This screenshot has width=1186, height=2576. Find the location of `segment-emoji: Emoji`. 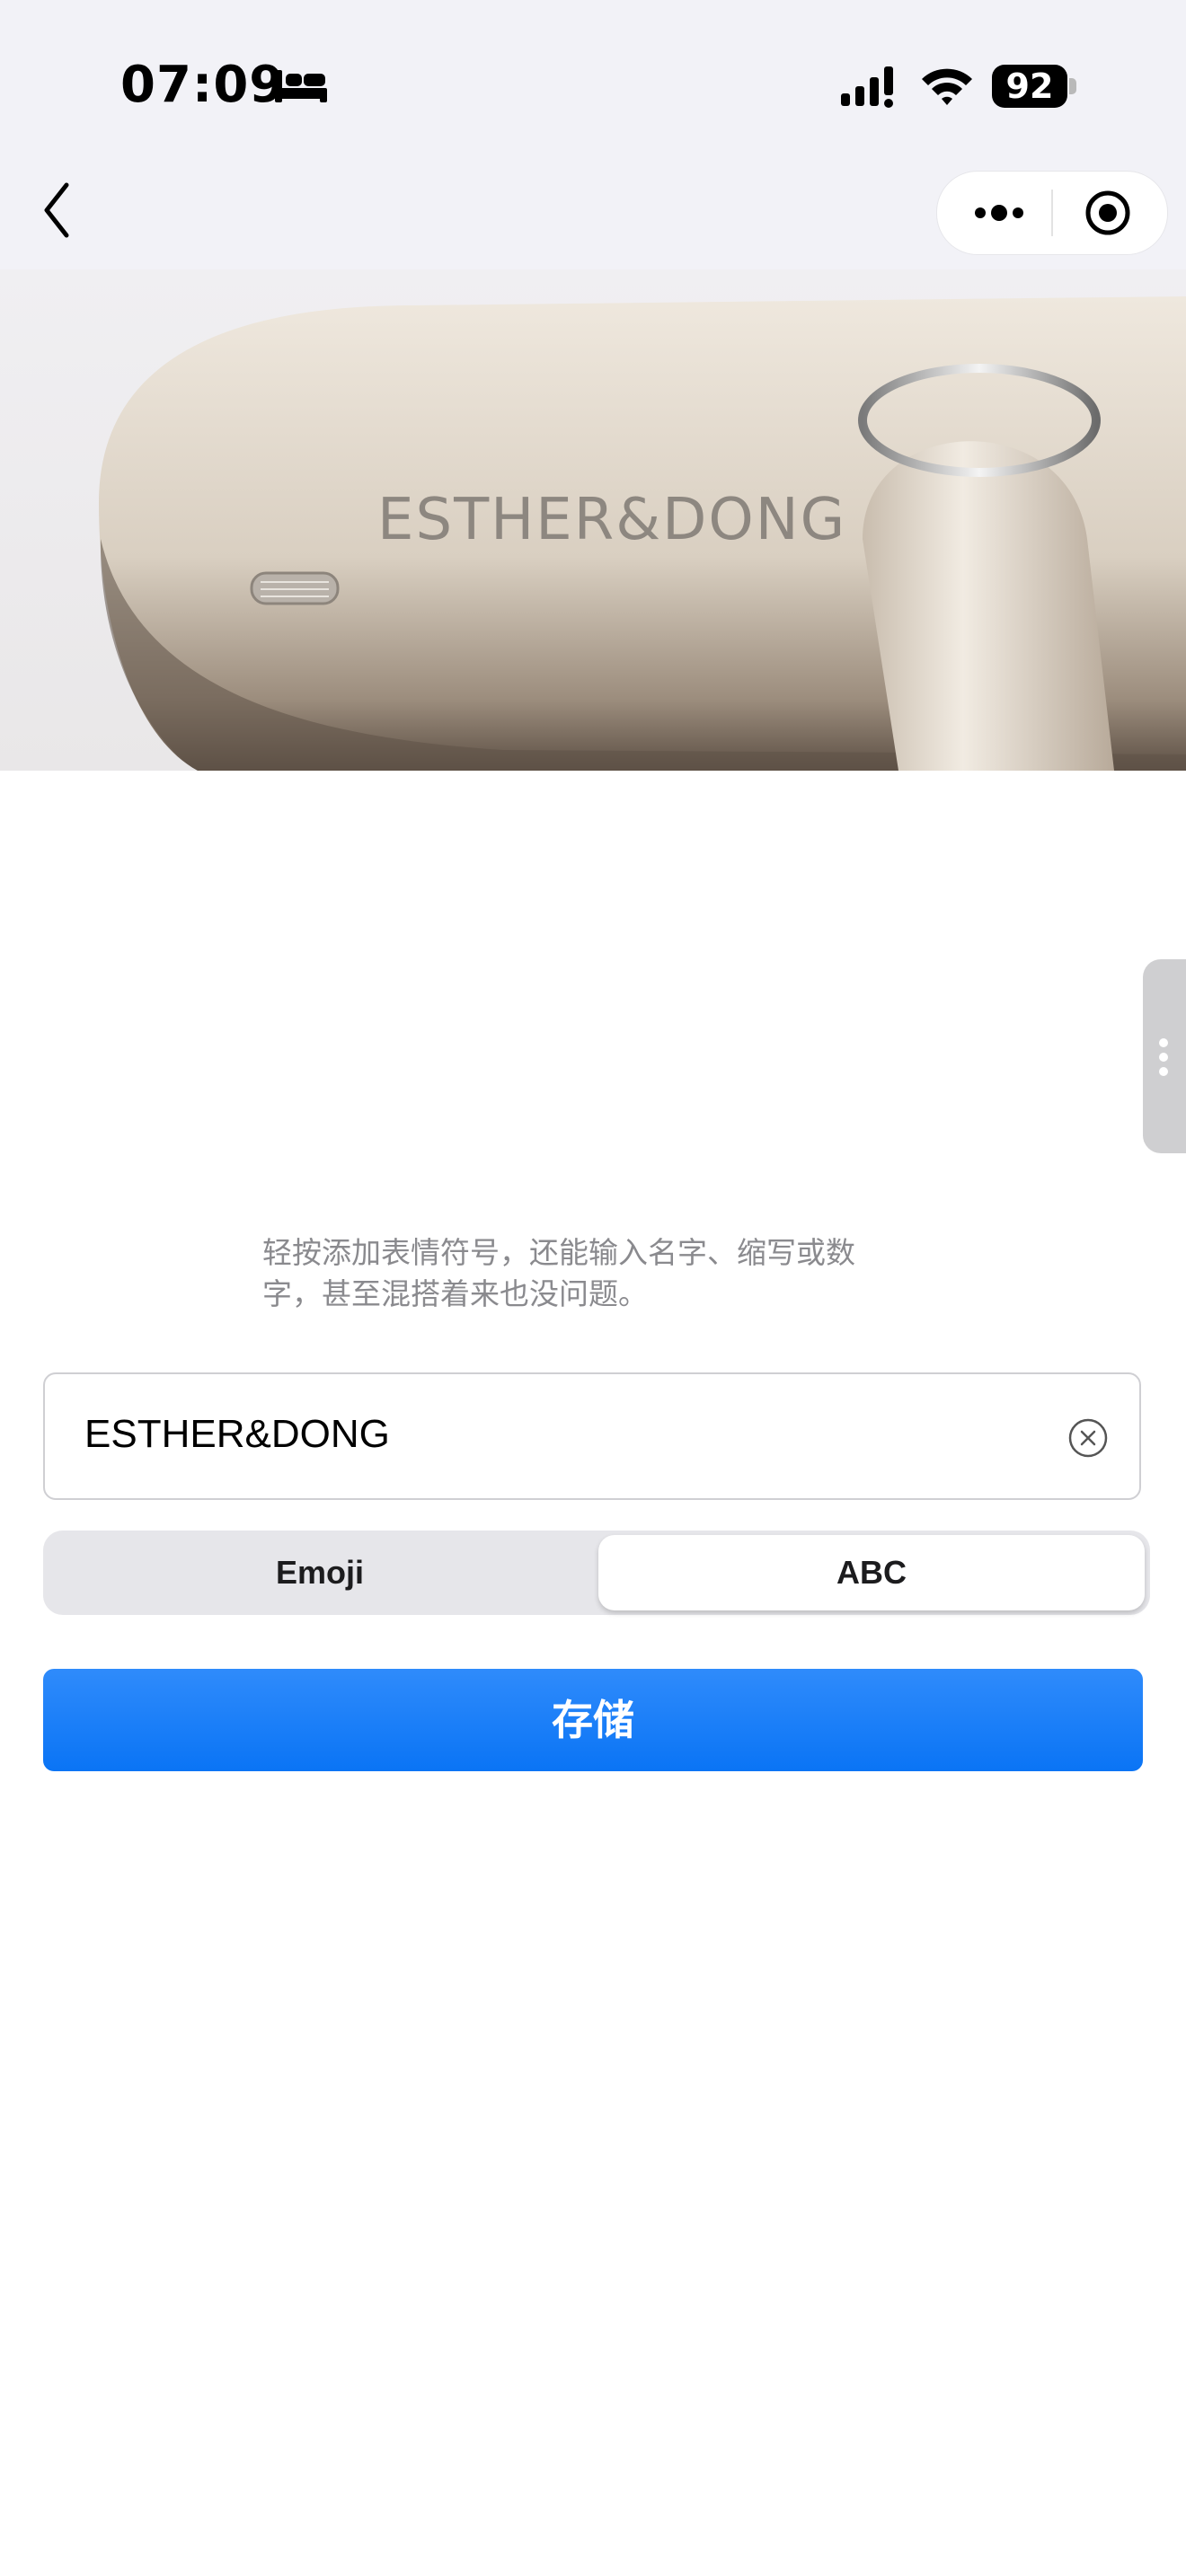

segment-emoji: Emoji is located at coordinates (320, 1573).